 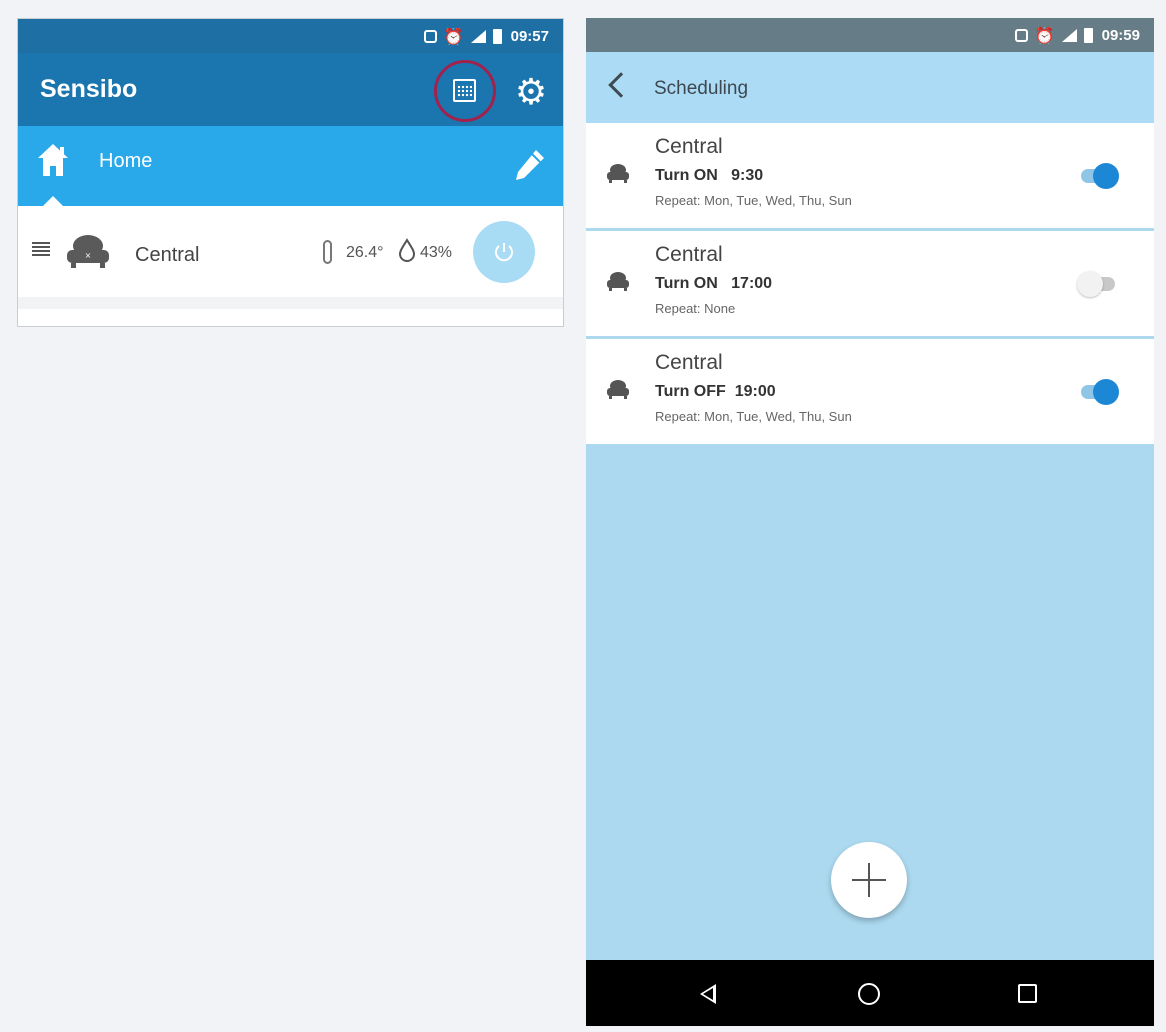 I want to click on power-button, so click(x=504, y=252).